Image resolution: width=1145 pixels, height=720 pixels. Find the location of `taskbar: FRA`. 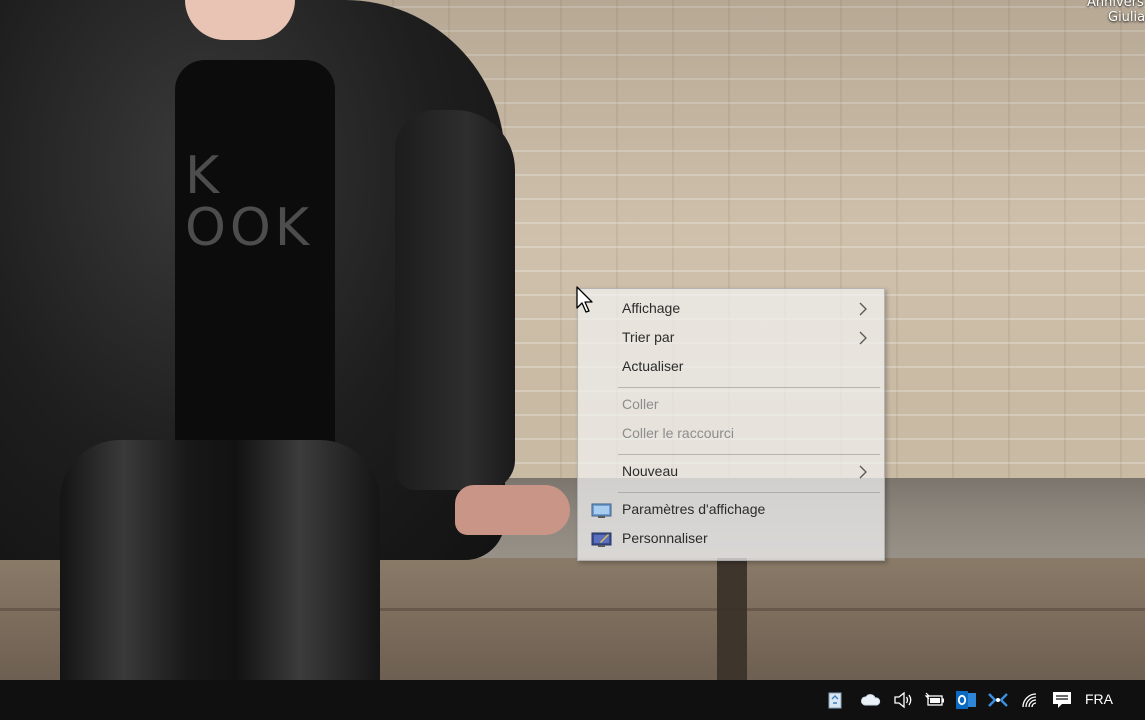

taskbar: FRA is located at coordinates (572, 700).